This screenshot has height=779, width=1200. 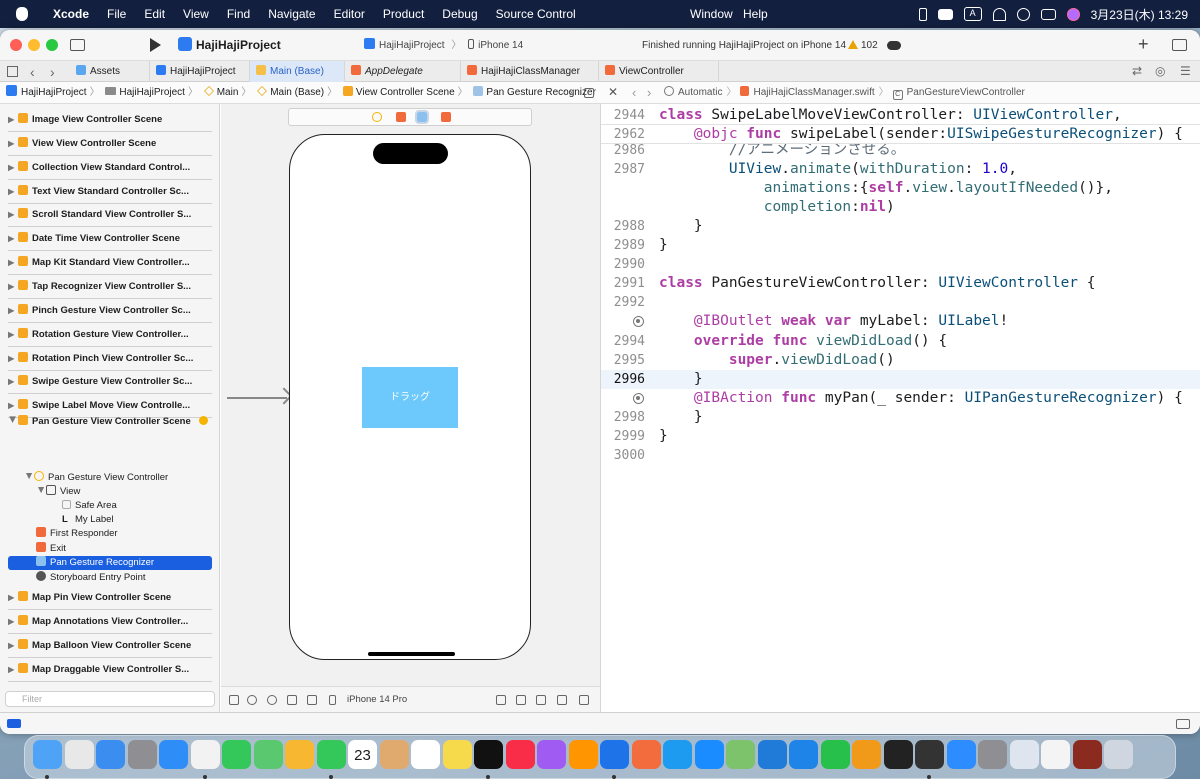 What do you see at coordinates (900, 455) in the screenshot?
I see `code-line: 3000` at bounding box center [900, 455].